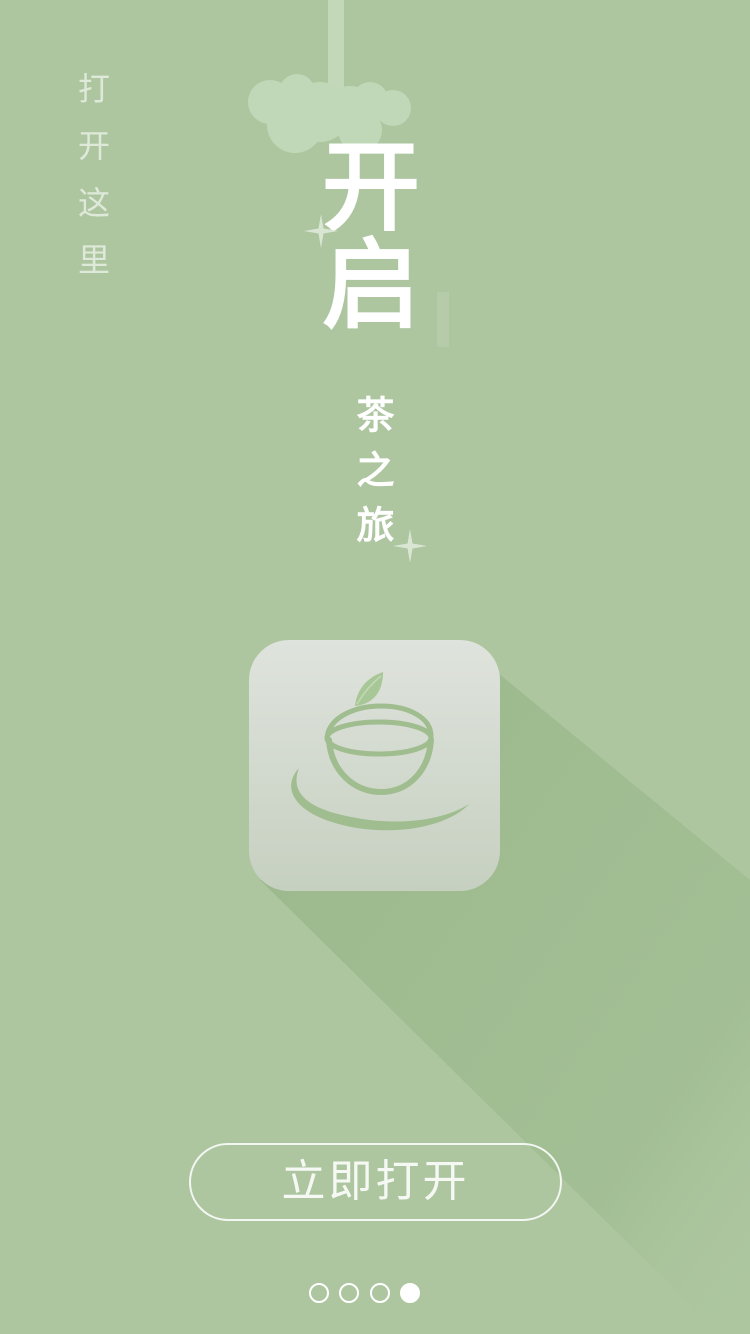 The image size is (750, 1334). I want to click on title-accent-bar, so click(443, 319).